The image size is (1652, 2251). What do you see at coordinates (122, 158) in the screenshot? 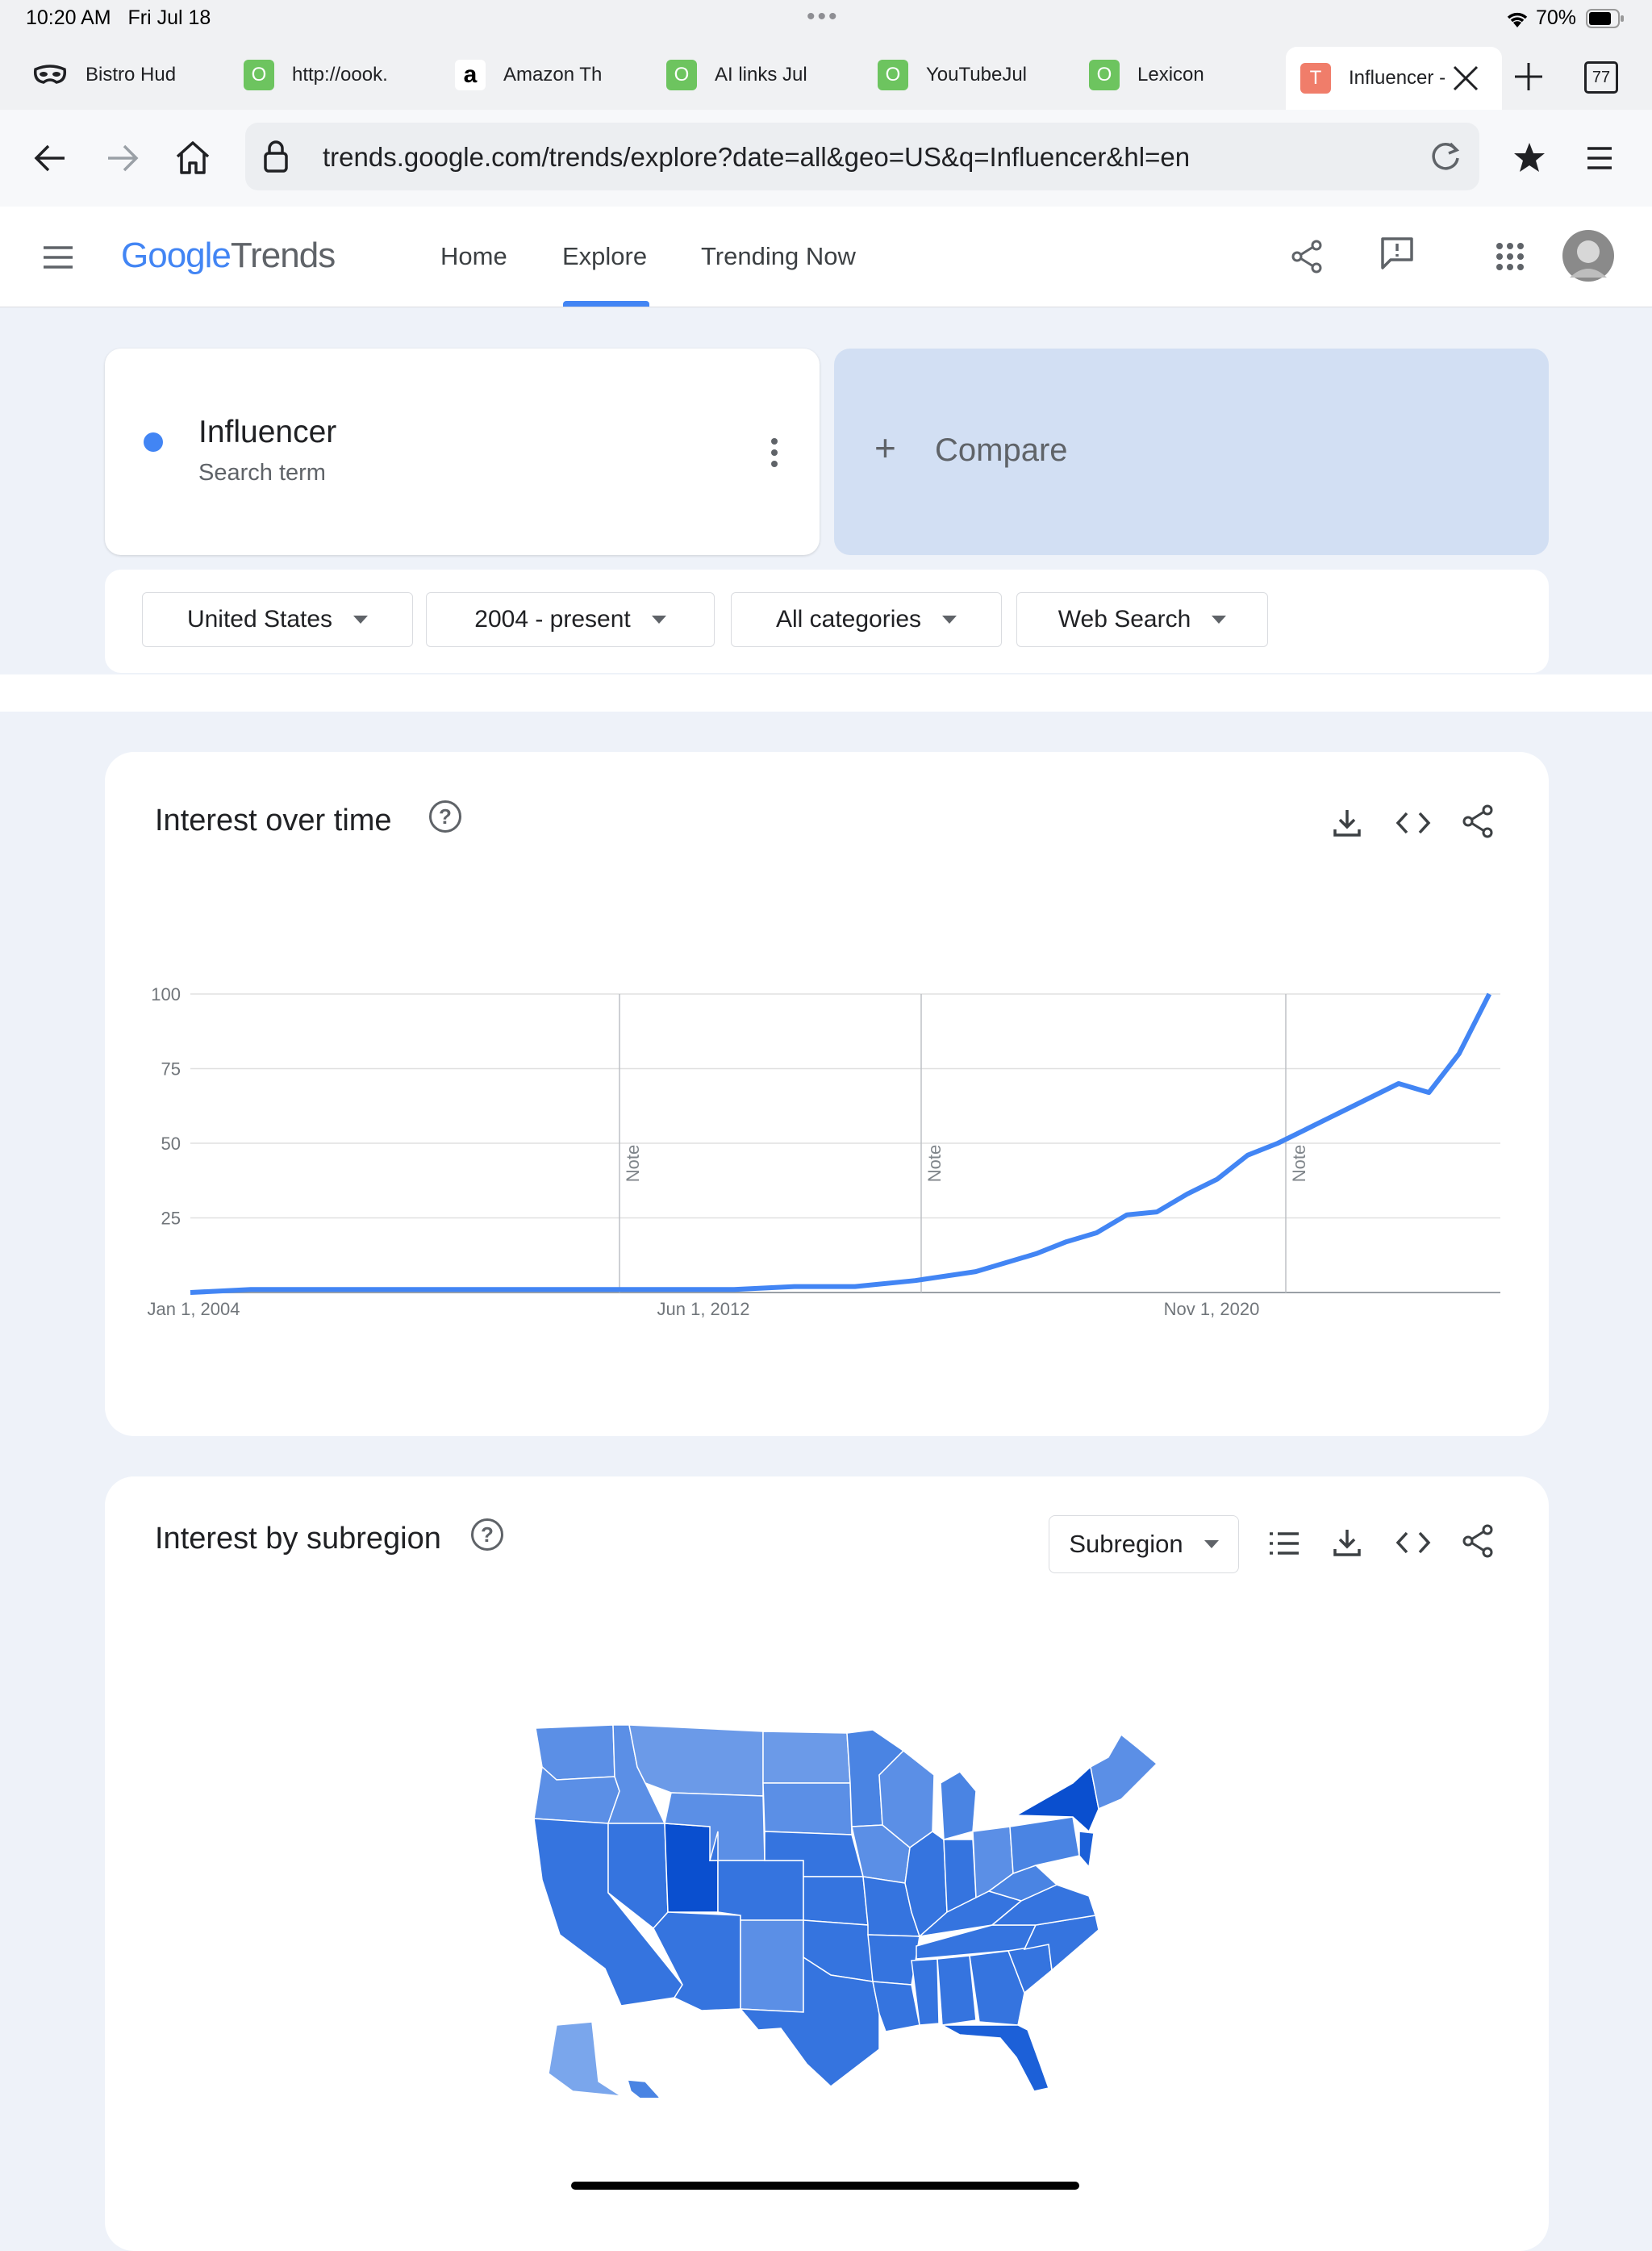
I see `forward-arrow-icon` at bounding box center [122, 158].